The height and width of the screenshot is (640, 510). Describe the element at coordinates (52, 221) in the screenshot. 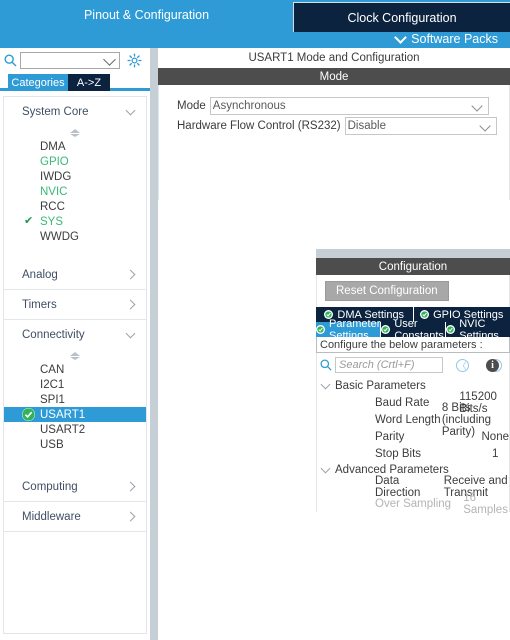

I see `sidebar-item-label: SYS` at that location.